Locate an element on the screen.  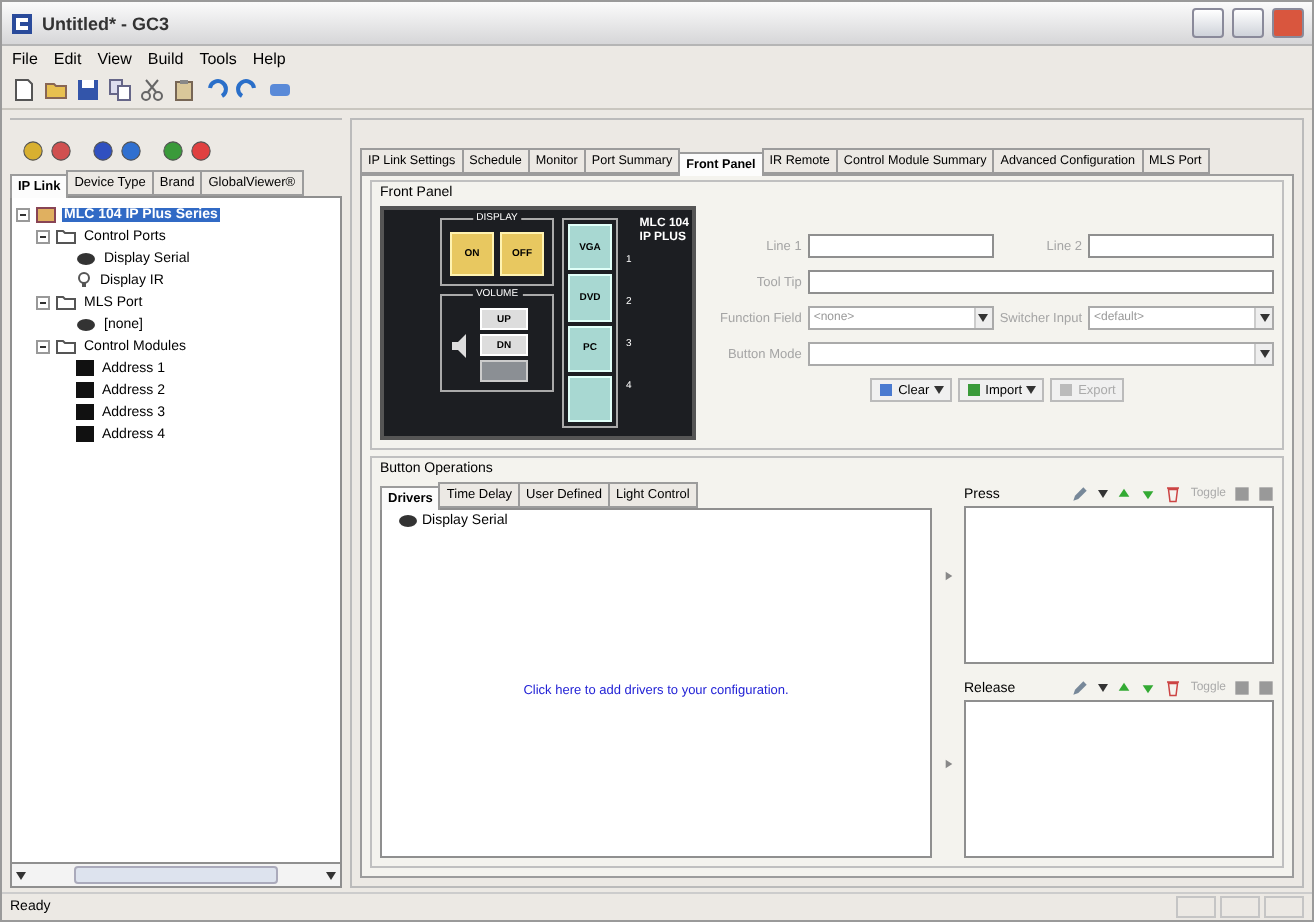
menu-item: View is located at coordinates (114, 59).